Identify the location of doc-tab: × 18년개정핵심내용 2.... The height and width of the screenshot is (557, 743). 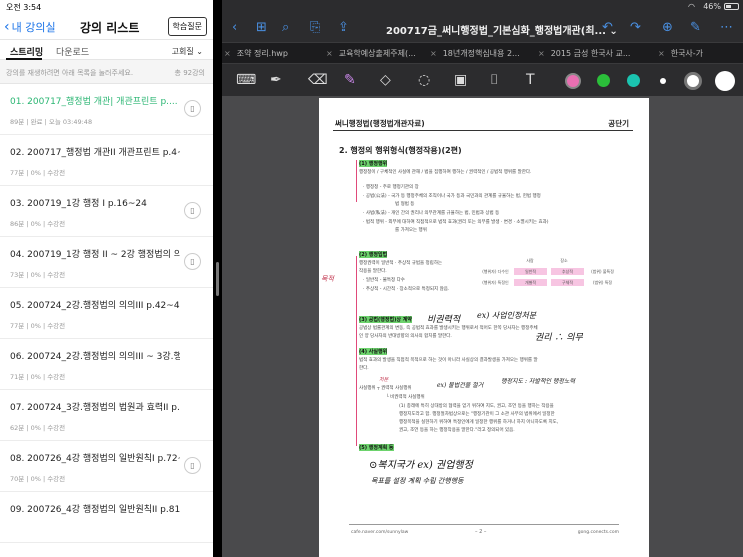
(475, 53).